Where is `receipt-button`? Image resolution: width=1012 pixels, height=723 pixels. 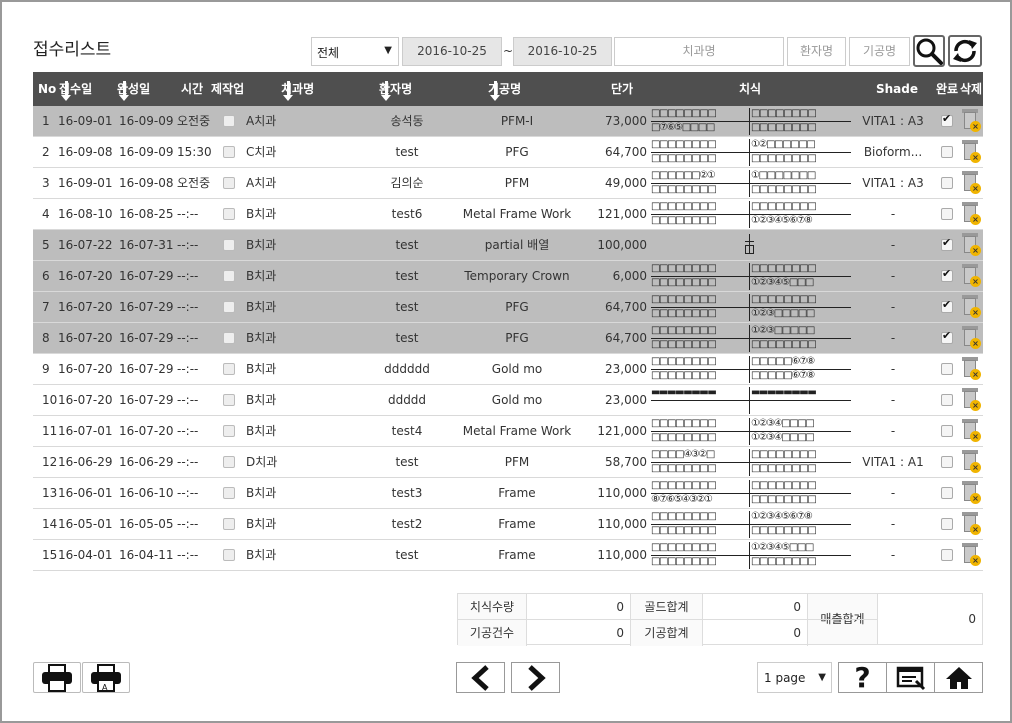 receipt-button is located at coordinates (910, 677).